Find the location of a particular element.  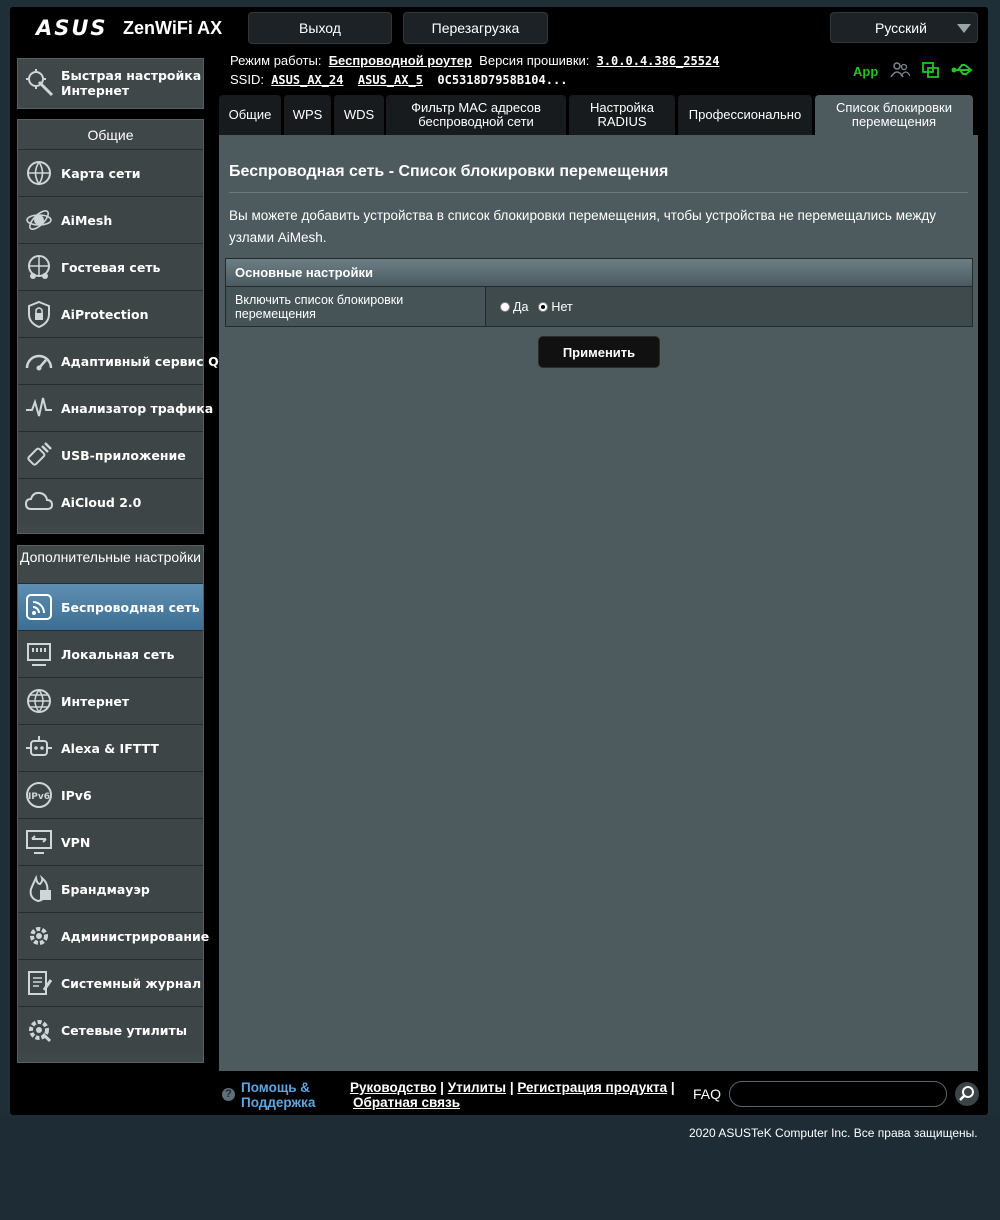

sidebar-item-firewall: Брандмауэр is located at coordinates (110, 888).